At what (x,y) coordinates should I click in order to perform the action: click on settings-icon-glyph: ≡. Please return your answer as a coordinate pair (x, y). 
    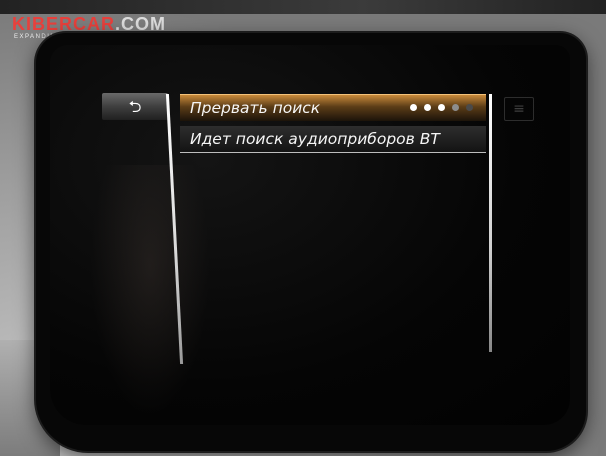
    Looking at the image, I should click on (519, 109).